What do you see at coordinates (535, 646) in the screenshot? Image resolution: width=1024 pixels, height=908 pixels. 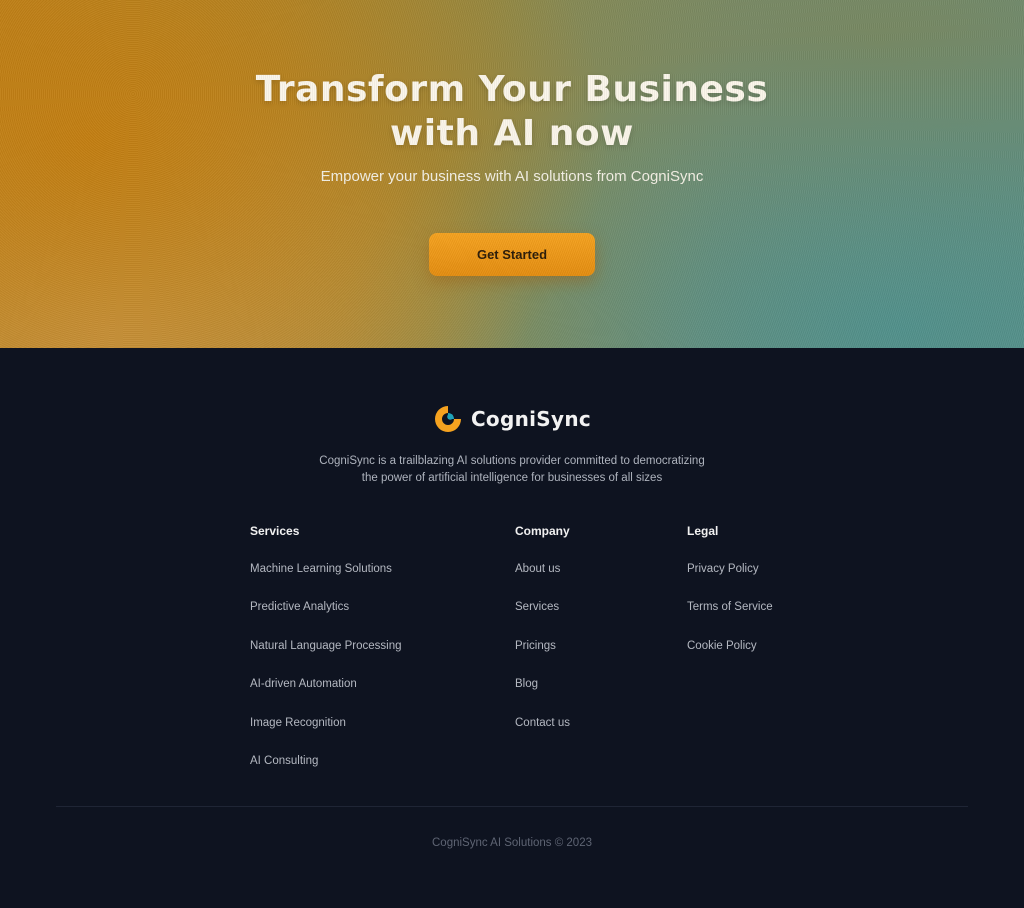 I see `footer-link-label: Pricings` at bounding box center [535, 646].